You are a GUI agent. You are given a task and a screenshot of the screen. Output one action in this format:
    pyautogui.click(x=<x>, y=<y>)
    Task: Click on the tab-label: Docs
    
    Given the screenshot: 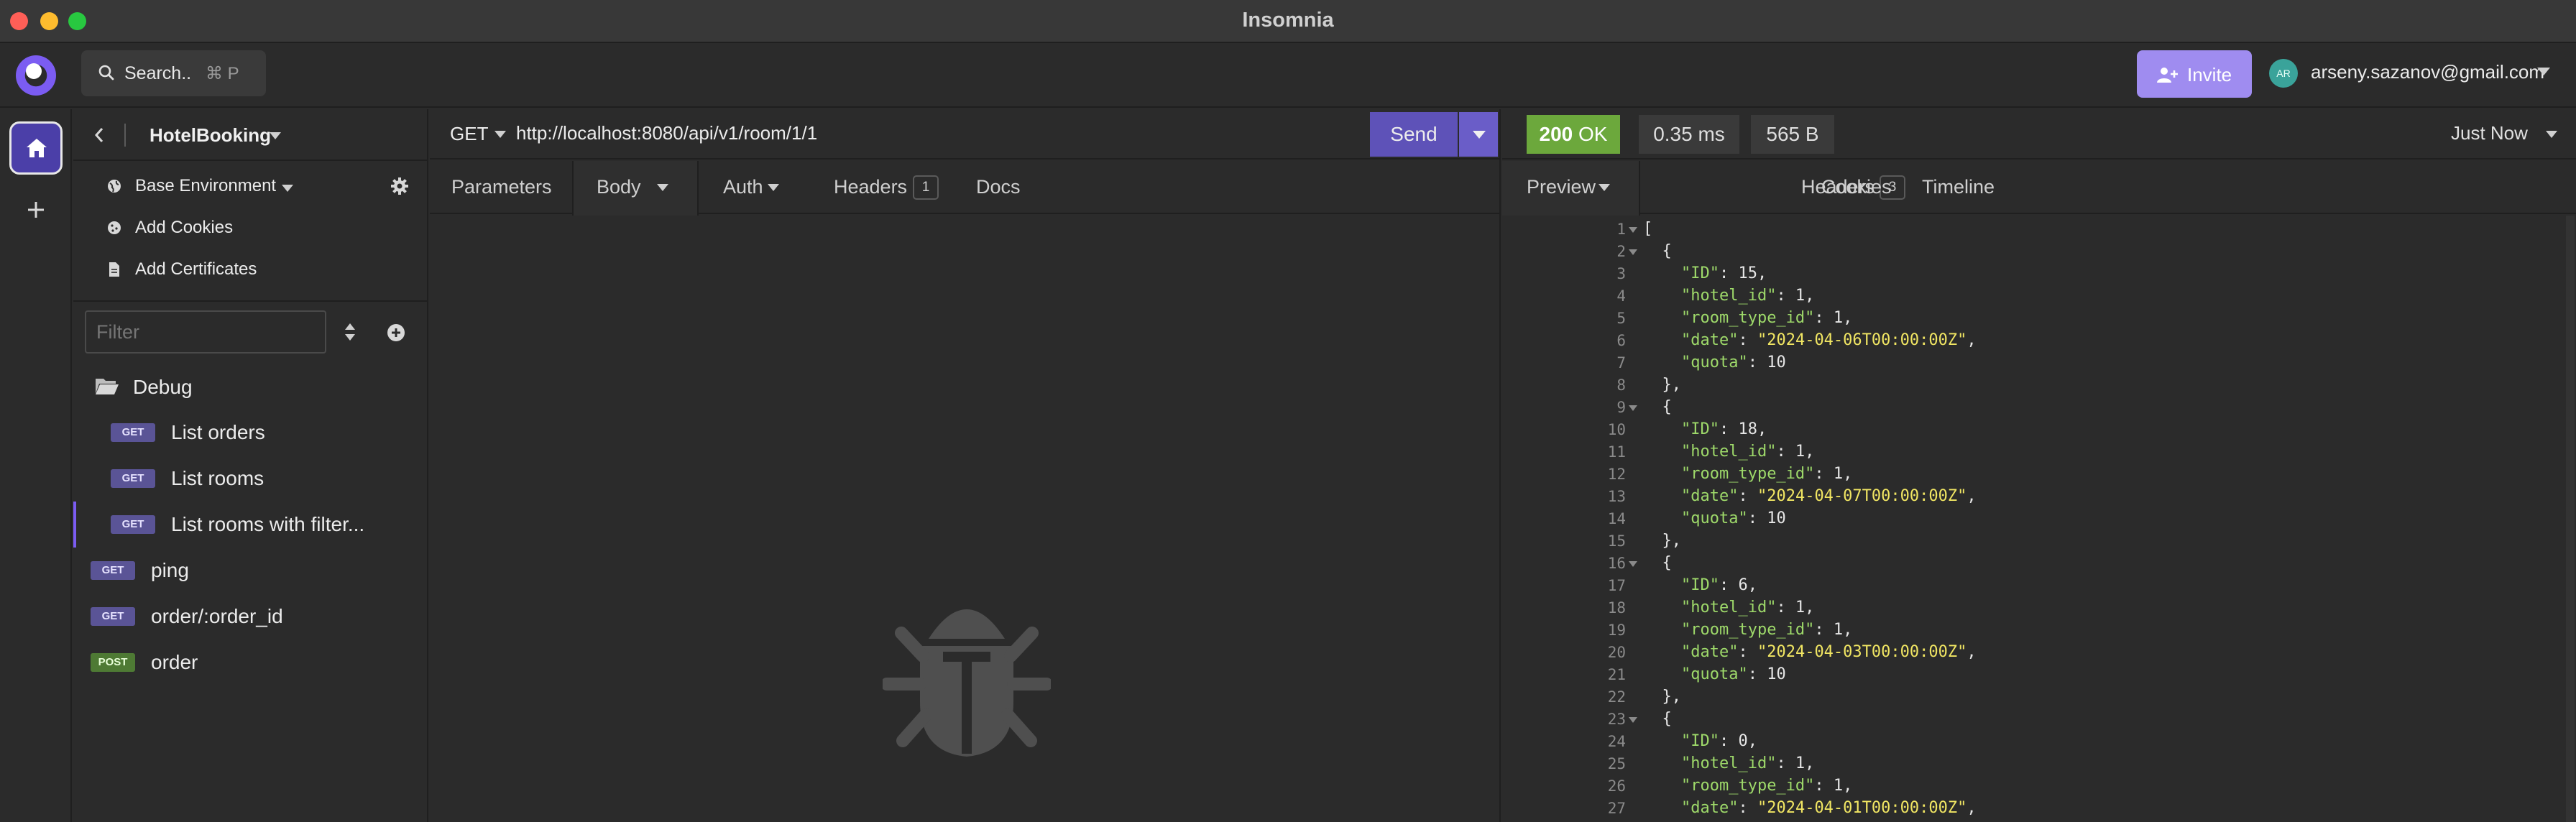 What is the action you would take?
    pyautogui.click(x=998, y=187)
    